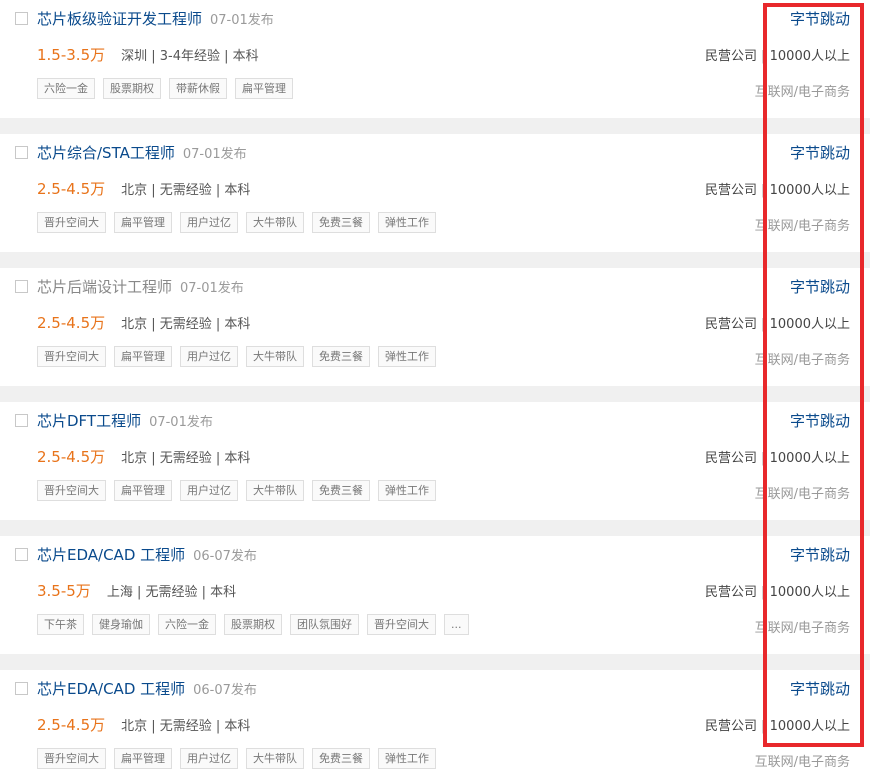 The height and width of the screenshot is (778, 870). What do you see at coordinates (106, 152) in the screenshot?
I see `job-title-link: 芯片综合/STA工程师` at bounding box center [106, 152].